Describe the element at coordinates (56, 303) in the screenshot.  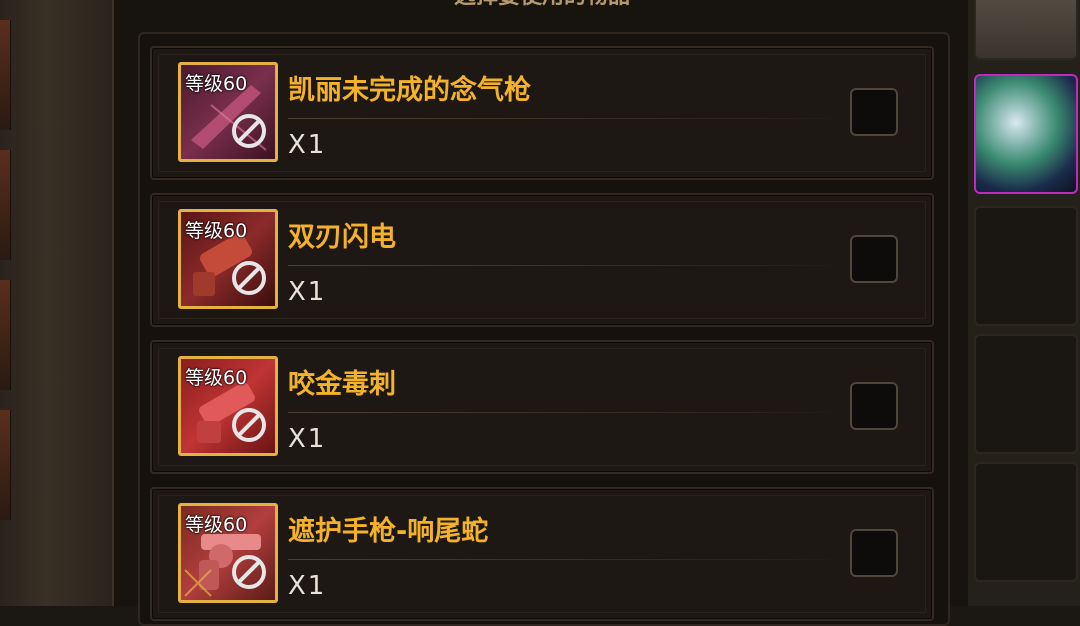
I see `left-side-panel` at that location.